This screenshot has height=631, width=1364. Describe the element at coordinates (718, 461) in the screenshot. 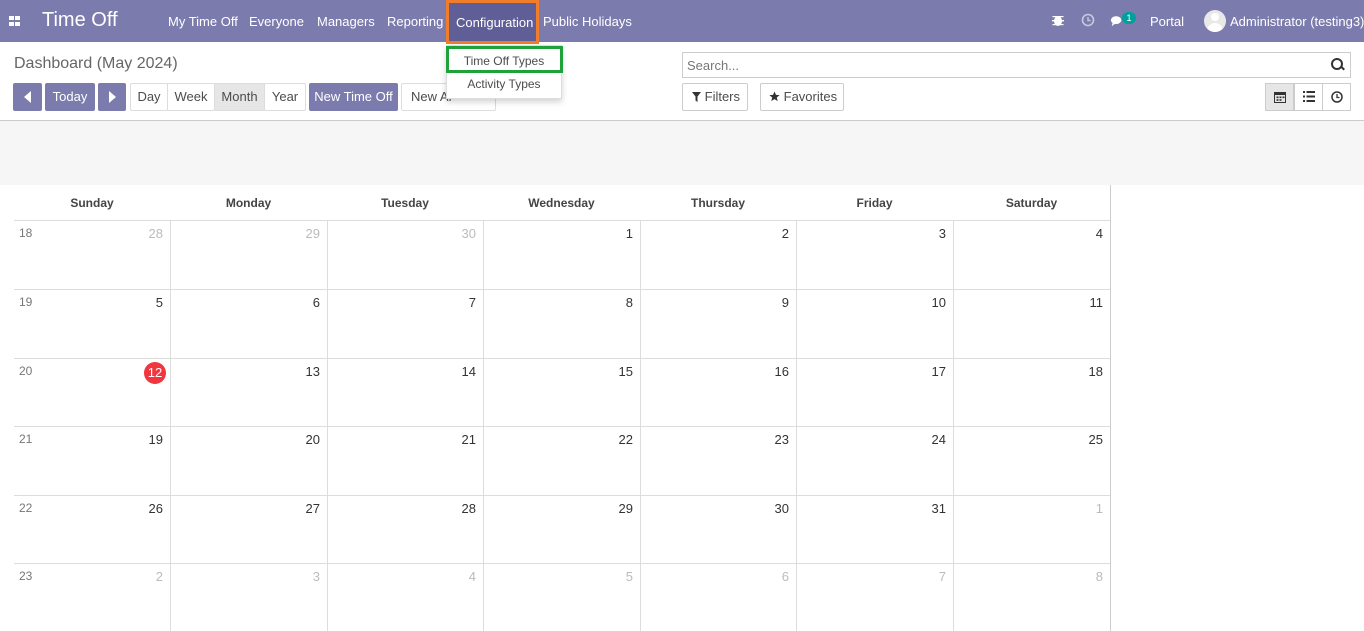

I see `day-cell: 23` at that location.